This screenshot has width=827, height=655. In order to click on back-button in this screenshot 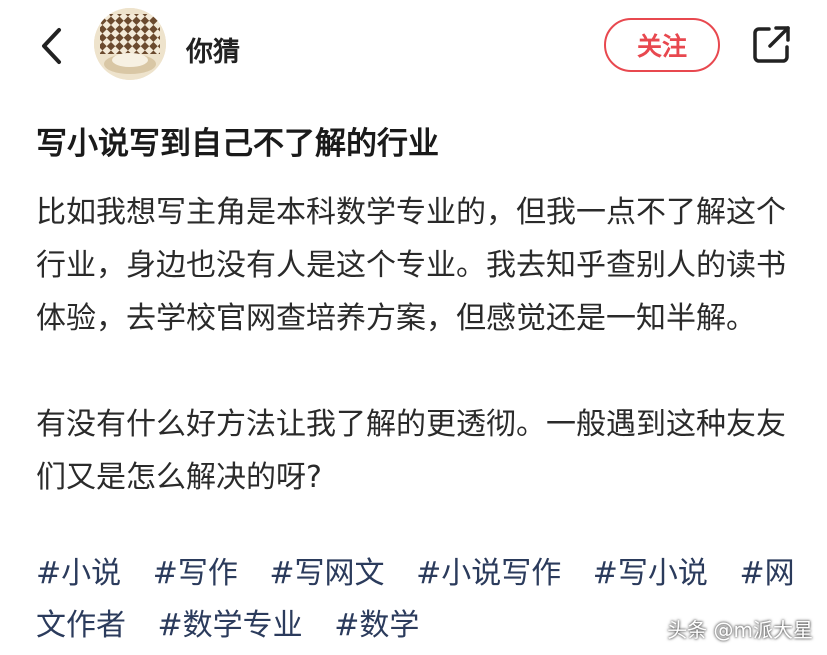, I will do `click(52, 46)`.